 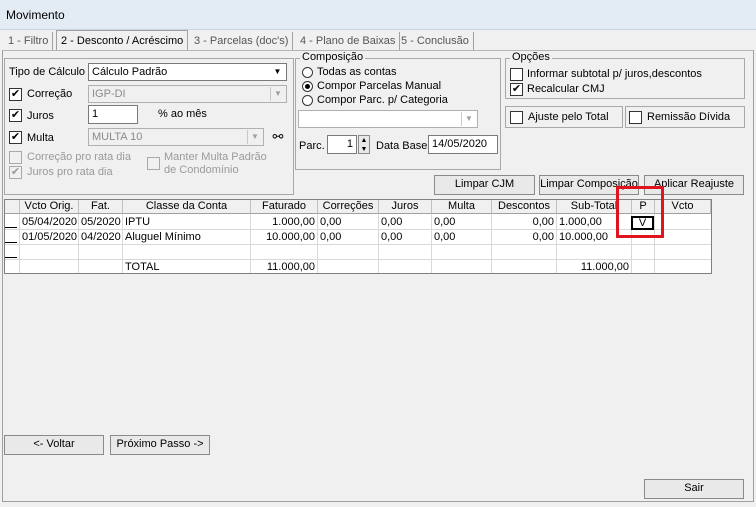 I want to click on binoculars-icon: ⚯, so click(x=278, y=137).